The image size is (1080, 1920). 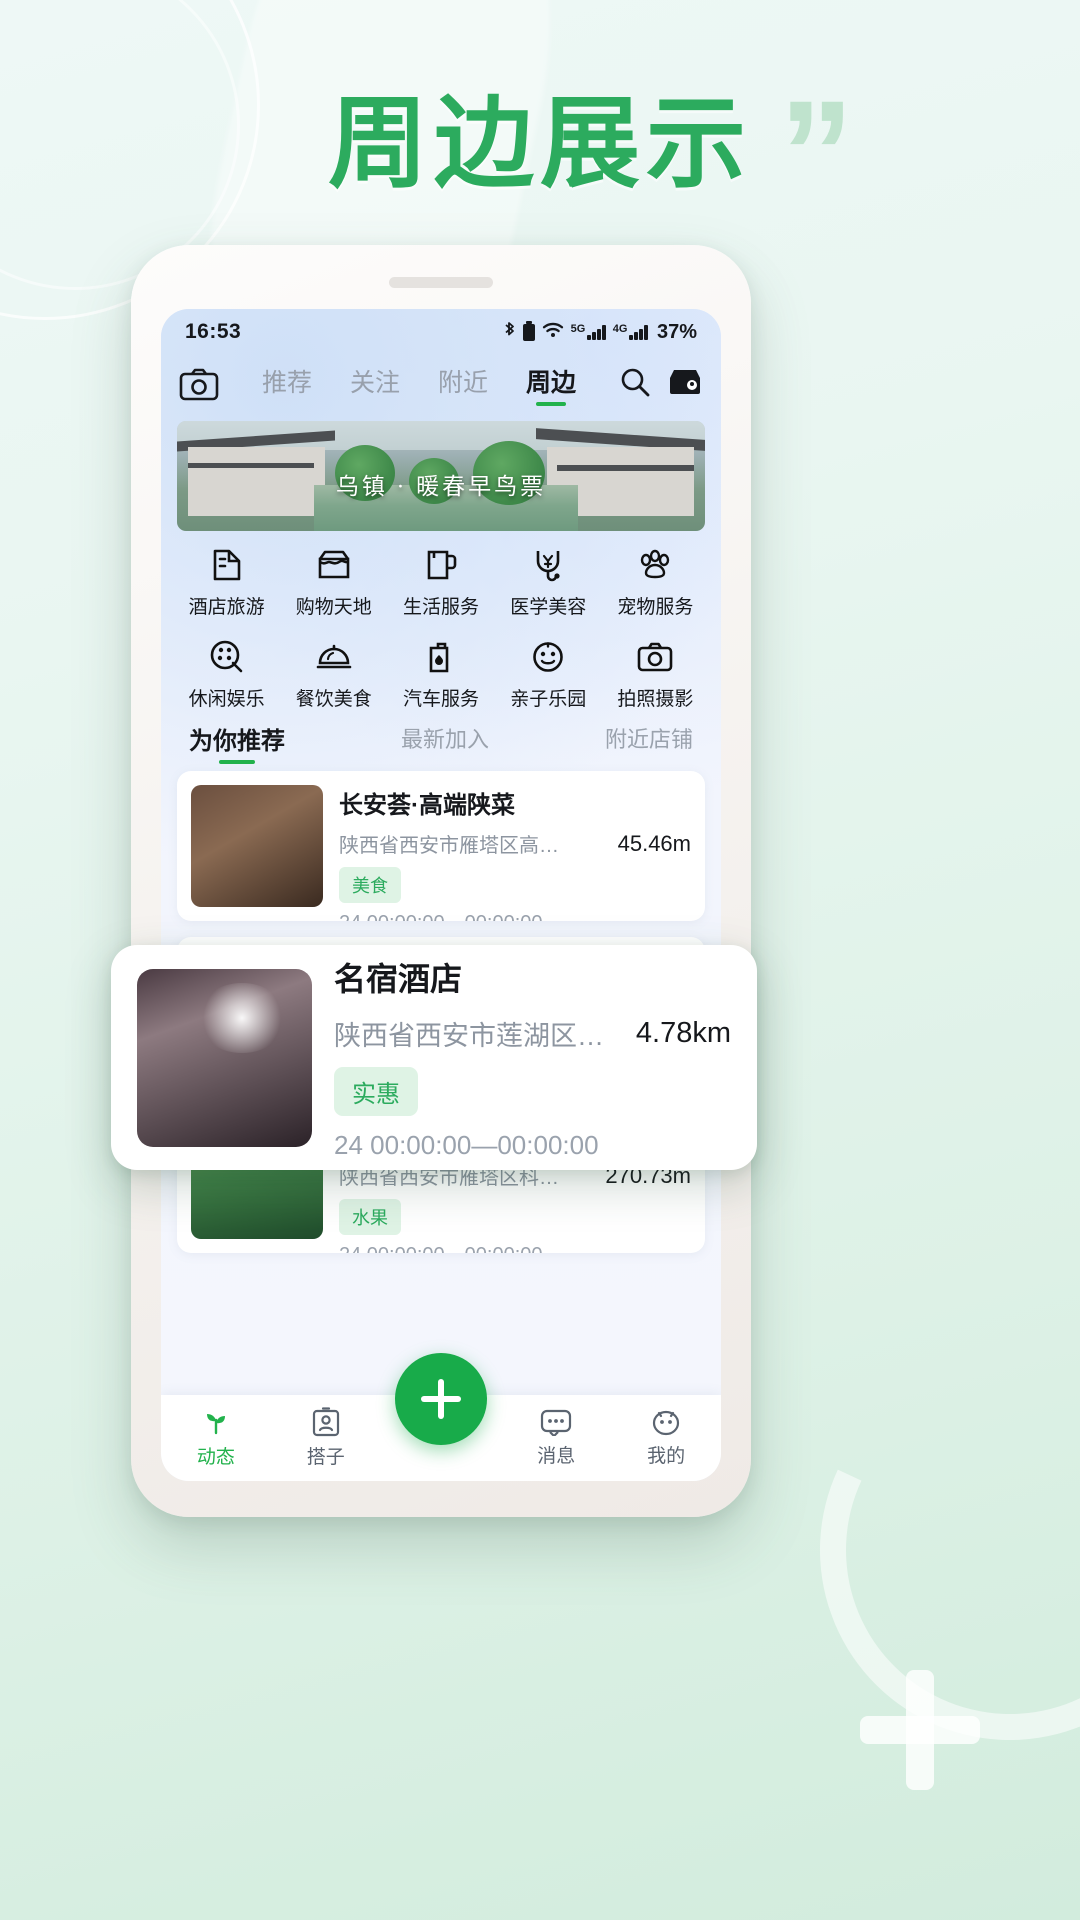 I want to click on section-tab-recommend: 为你推荐, so click(x=237, y=742).